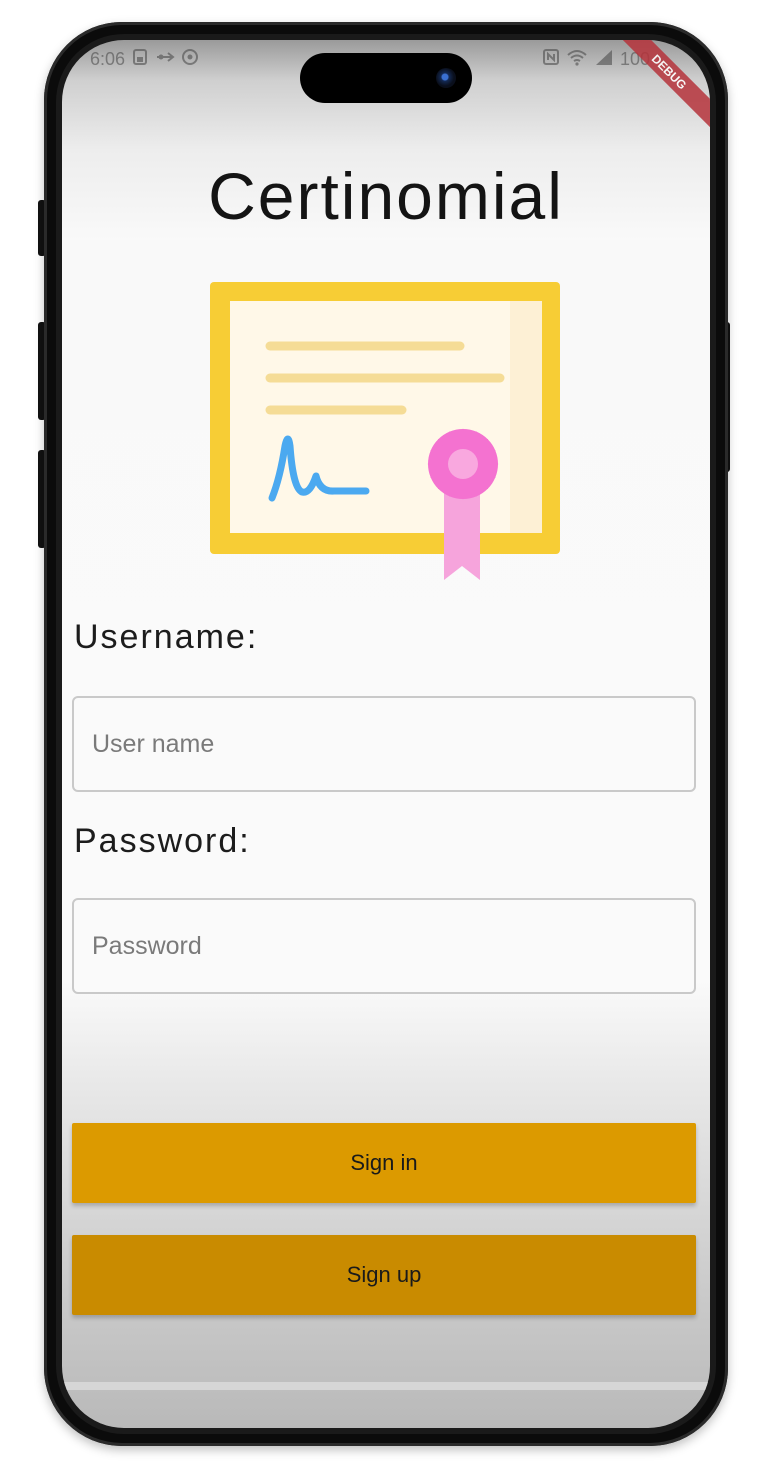 The height and width of the screenshot is (1466, 768). What do you see at coordinates (604, 59) in the screenshot?
I see `signal-icon` at bounding box center [604, 59].